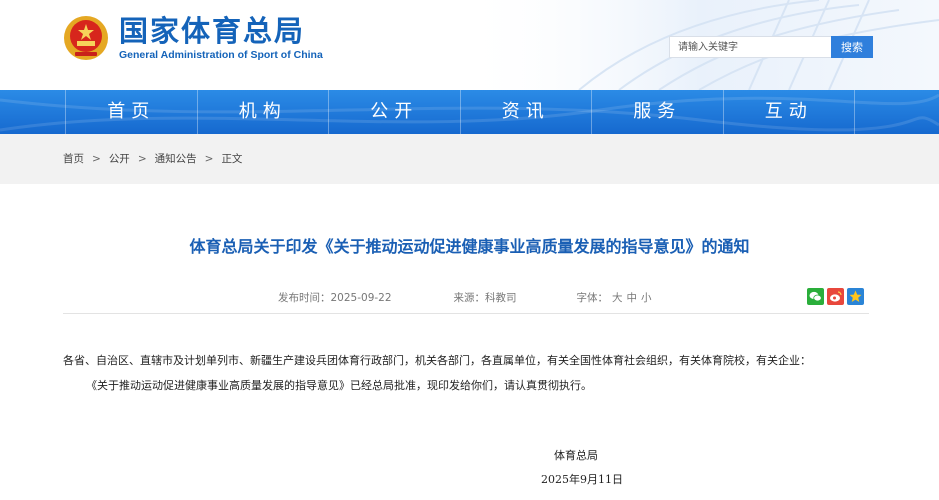  I want to click on breadcrumb-bar: 首页 > 公开 > 通知公告 > 正文, so click(469, 159).